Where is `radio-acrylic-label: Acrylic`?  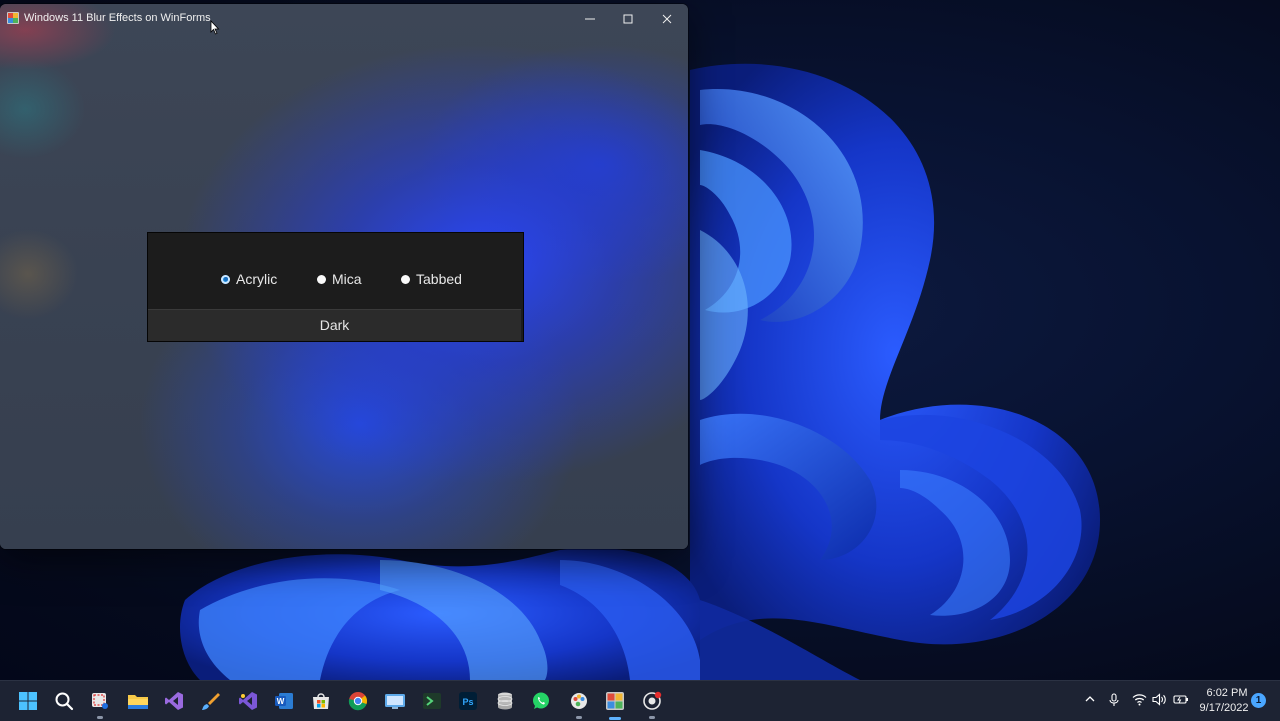 radio-acrylic-label: Acrylic is located at coordinates (257, 279).